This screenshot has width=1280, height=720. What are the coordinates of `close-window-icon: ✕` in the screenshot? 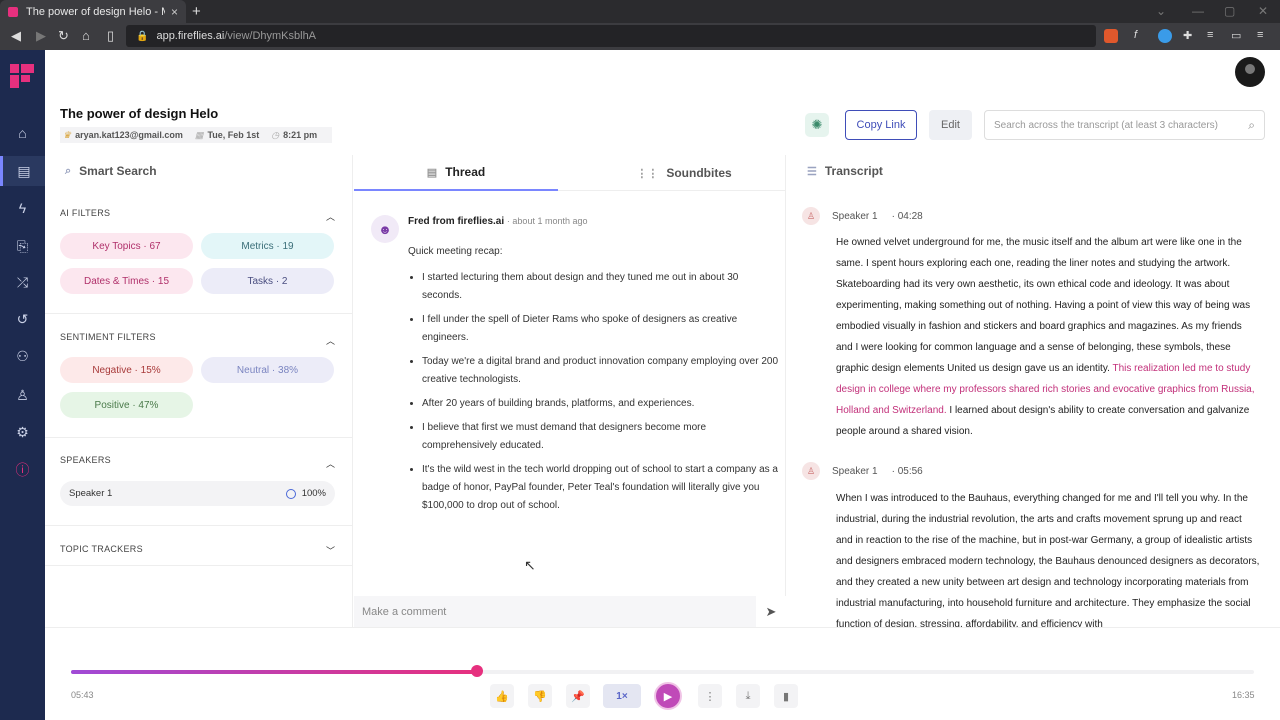 It's located at (1263, 11).